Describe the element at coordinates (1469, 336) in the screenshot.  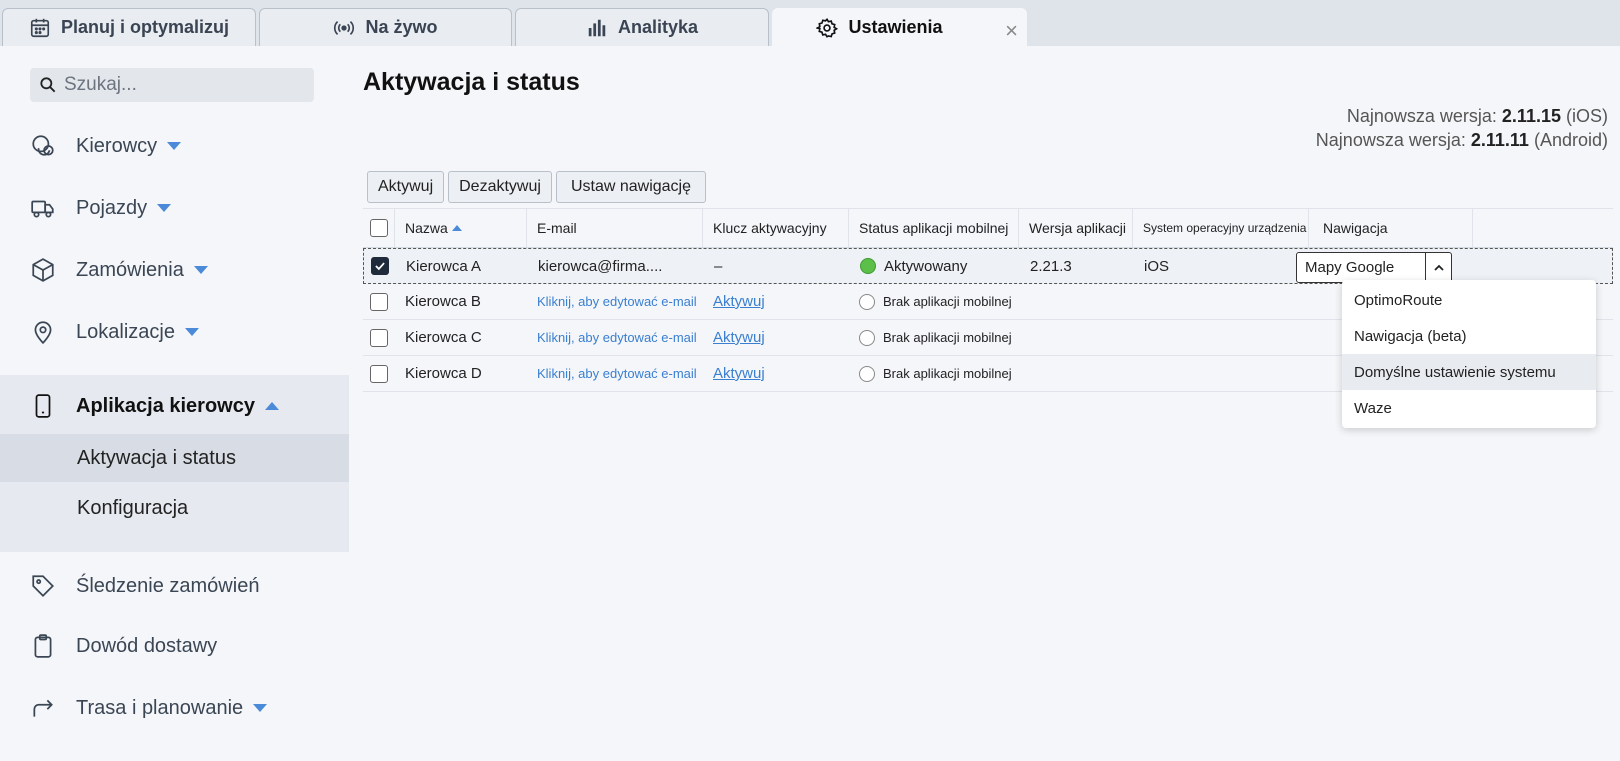
I see `dropdown-option-navigation-beta: Nawigacja (beta)` at that location.